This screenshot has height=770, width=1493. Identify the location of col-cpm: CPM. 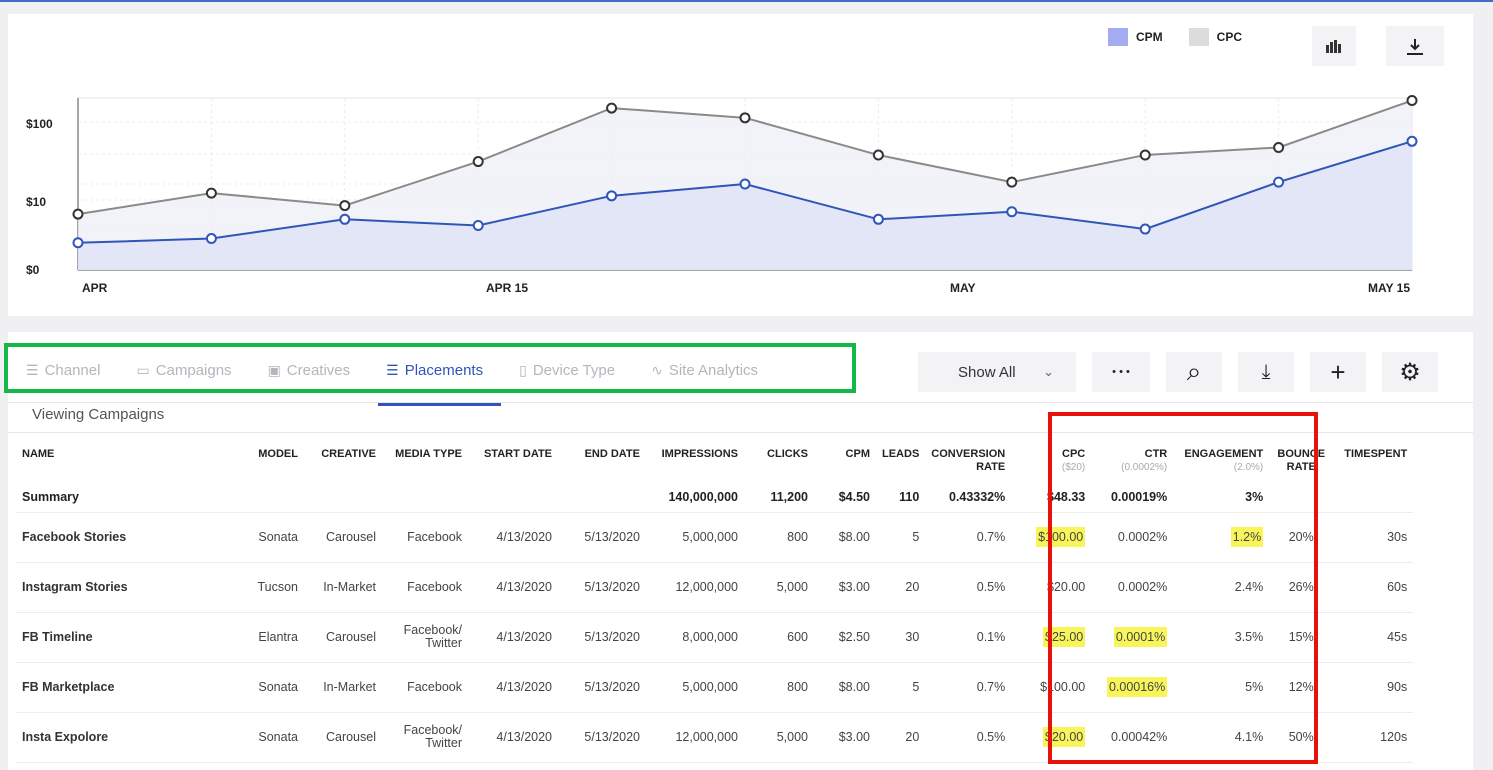
(845, 460).